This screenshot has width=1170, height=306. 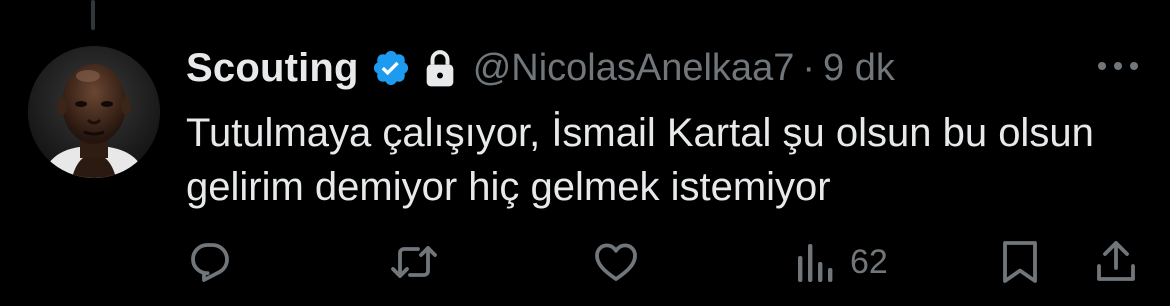 I want to click on tweet-header: Scouting @NicolasAnelkaa7 · 9 dk, so click(x=540, y=68).